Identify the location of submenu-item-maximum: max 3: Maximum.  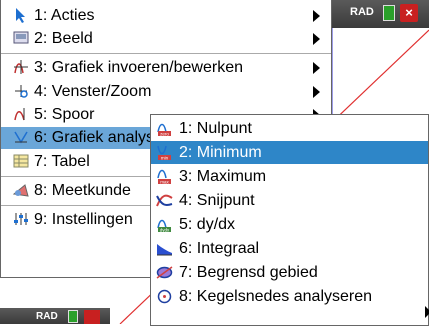
(289, 176).